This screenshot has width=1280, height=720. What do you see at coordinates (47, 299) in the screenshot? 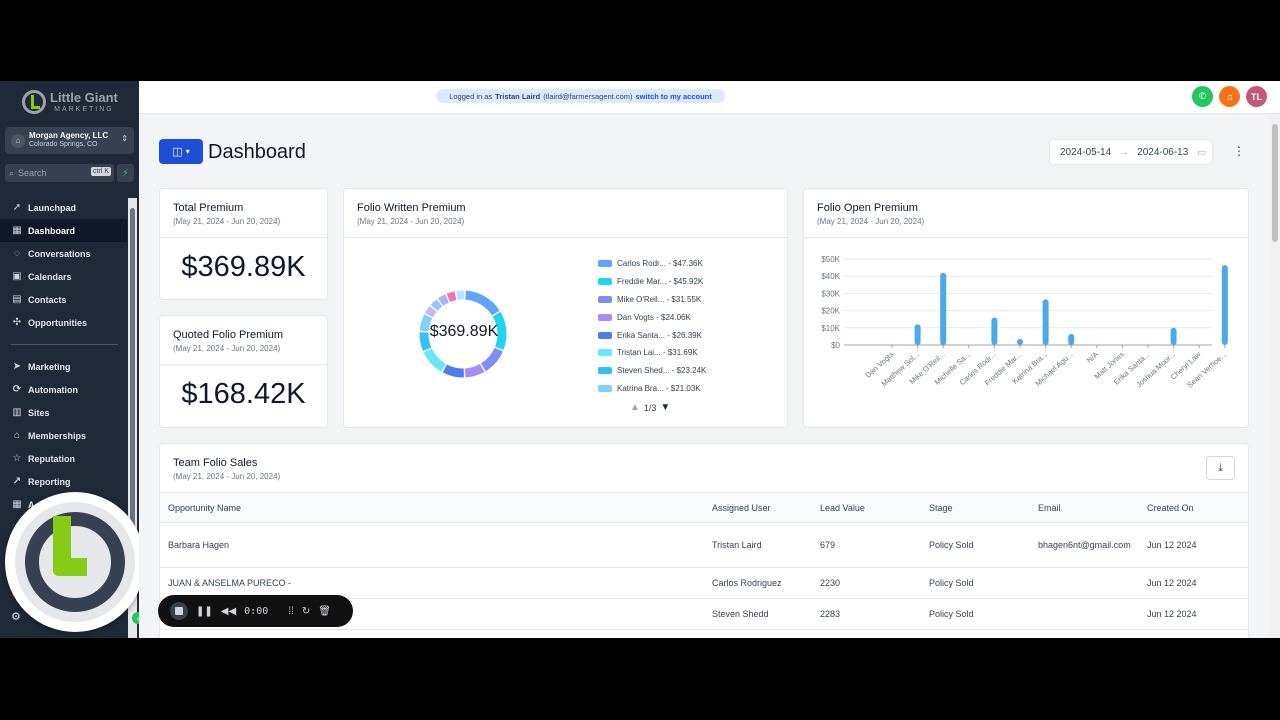
I see `sidebar-item-label: Contacts` at bounding box center [47, 299].